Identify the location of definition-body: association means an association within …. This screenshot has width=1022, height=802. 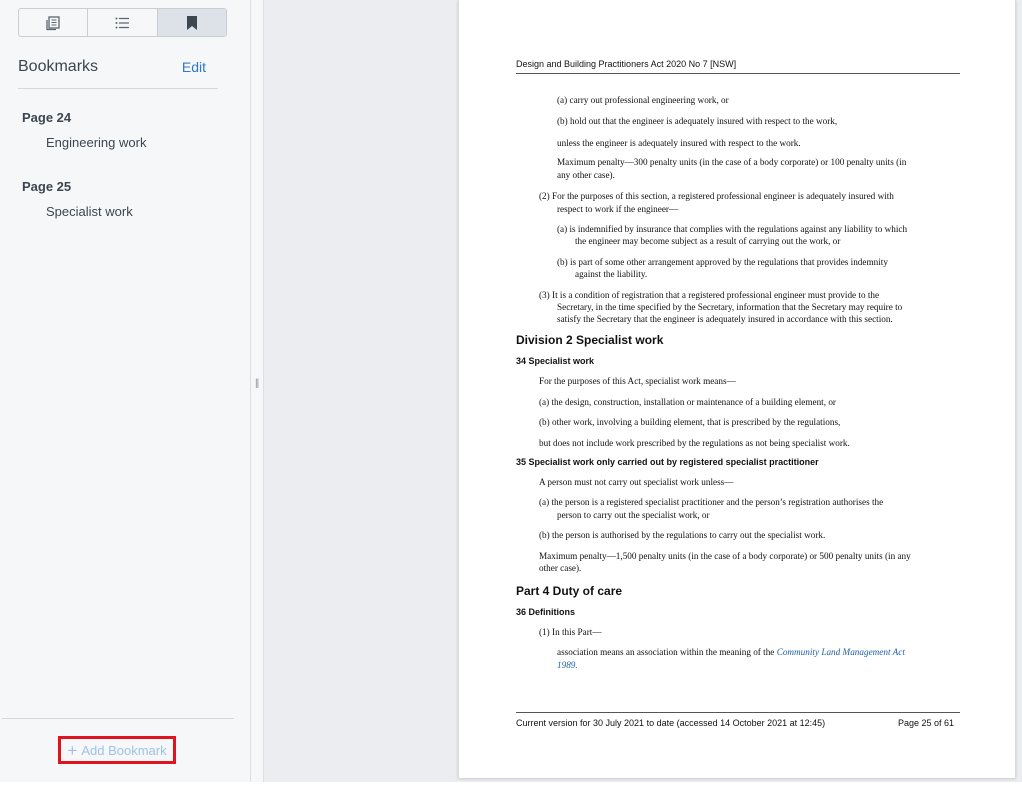
(666, 652).